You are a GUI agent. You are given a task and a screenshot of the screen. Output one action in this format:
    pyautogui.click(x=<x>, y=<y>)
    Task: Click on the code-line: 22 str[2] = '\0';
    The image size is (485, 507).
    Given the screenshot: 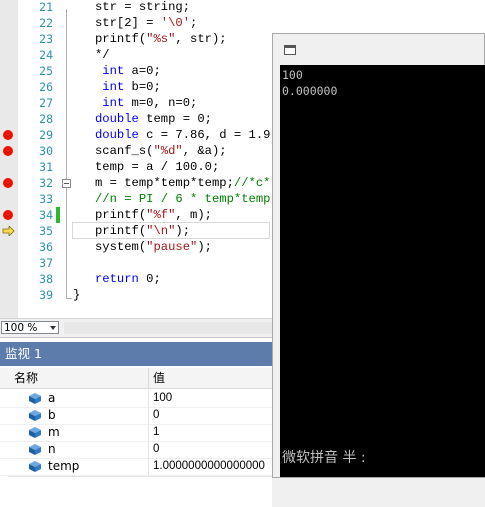 What is the action you would take?
    pyautogui.click(x=242, y=23)
    